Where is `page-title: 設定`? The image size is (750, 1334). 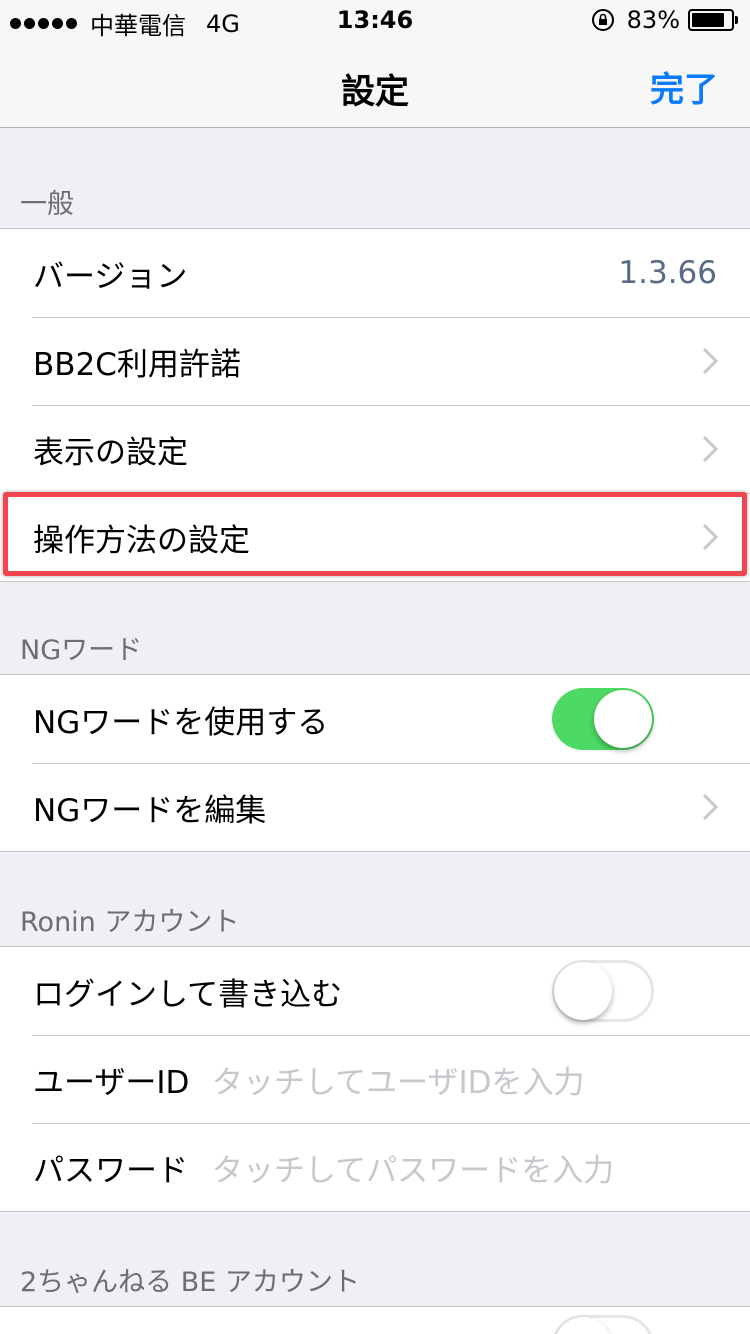
page-title: 設定 is located at coordinates (375, 92).